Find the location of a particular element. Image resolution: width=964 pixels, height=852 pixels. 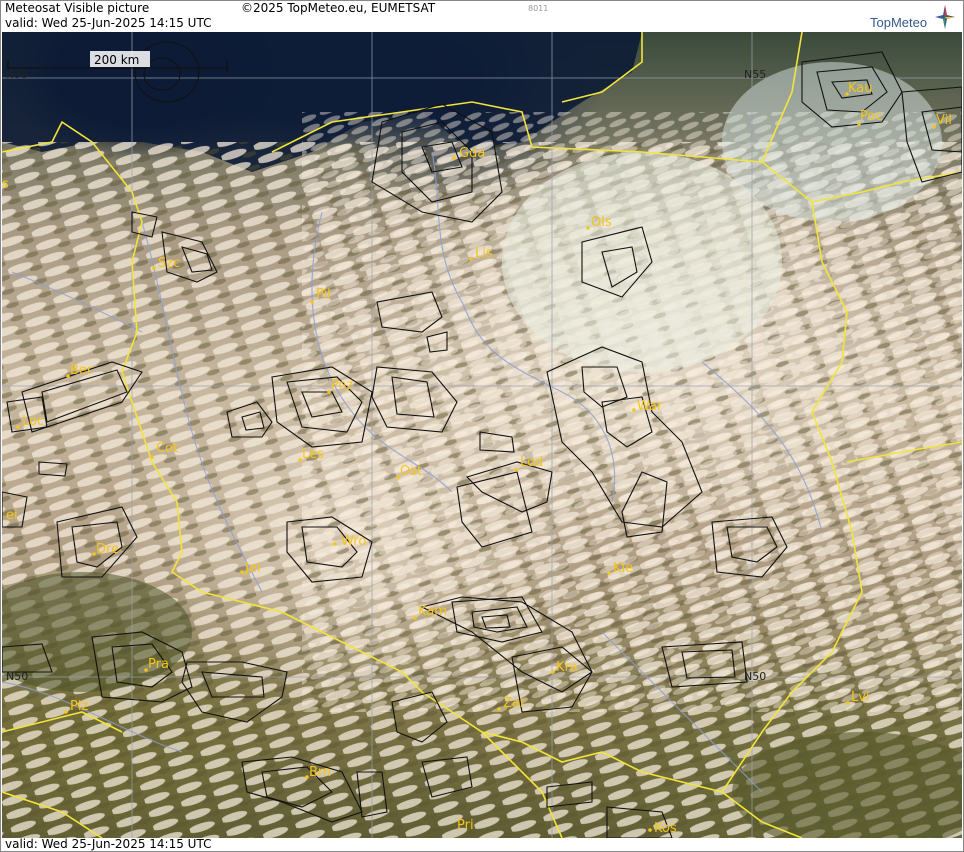

city-ber: Ber is located at coordinates (79, 370).